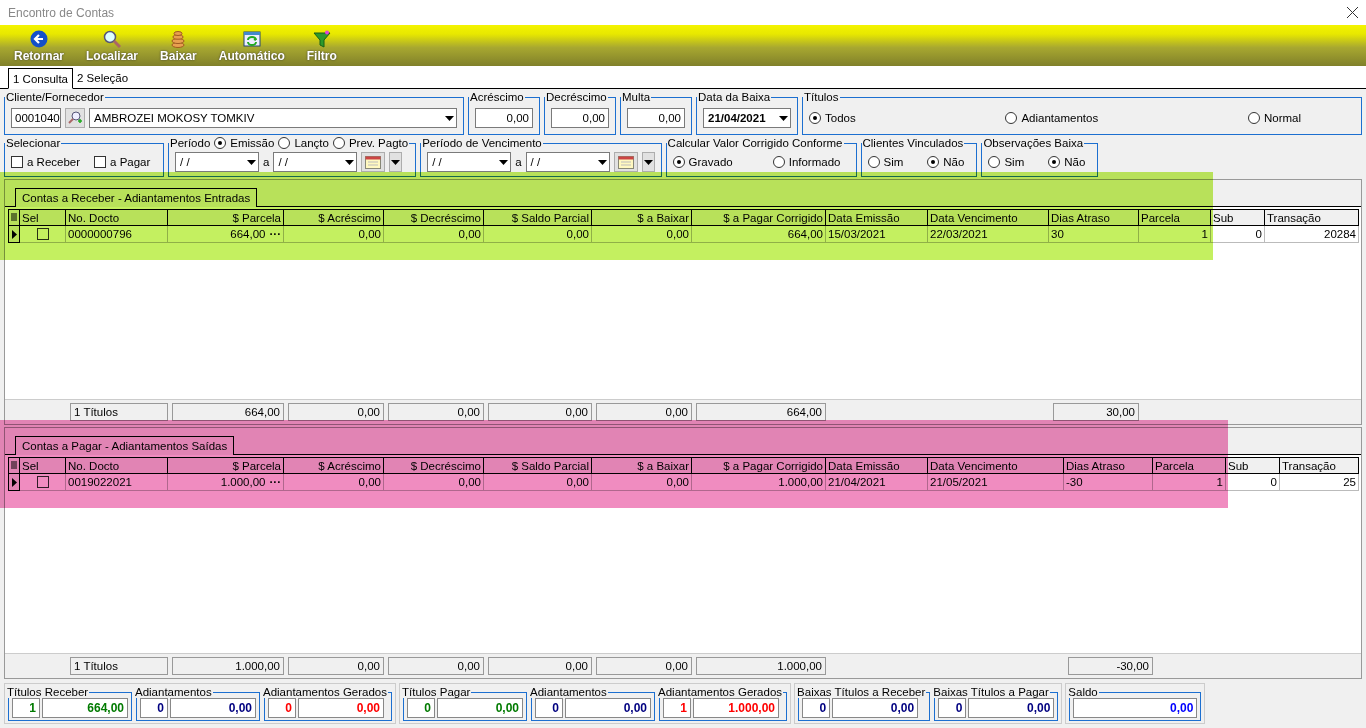 Image resolution: width=1366 pixels, height=728 pixels. What do you see at coordinates (190, 143) in the screenshot?
I see `group-label: Período` at bounding box center [190, 143].